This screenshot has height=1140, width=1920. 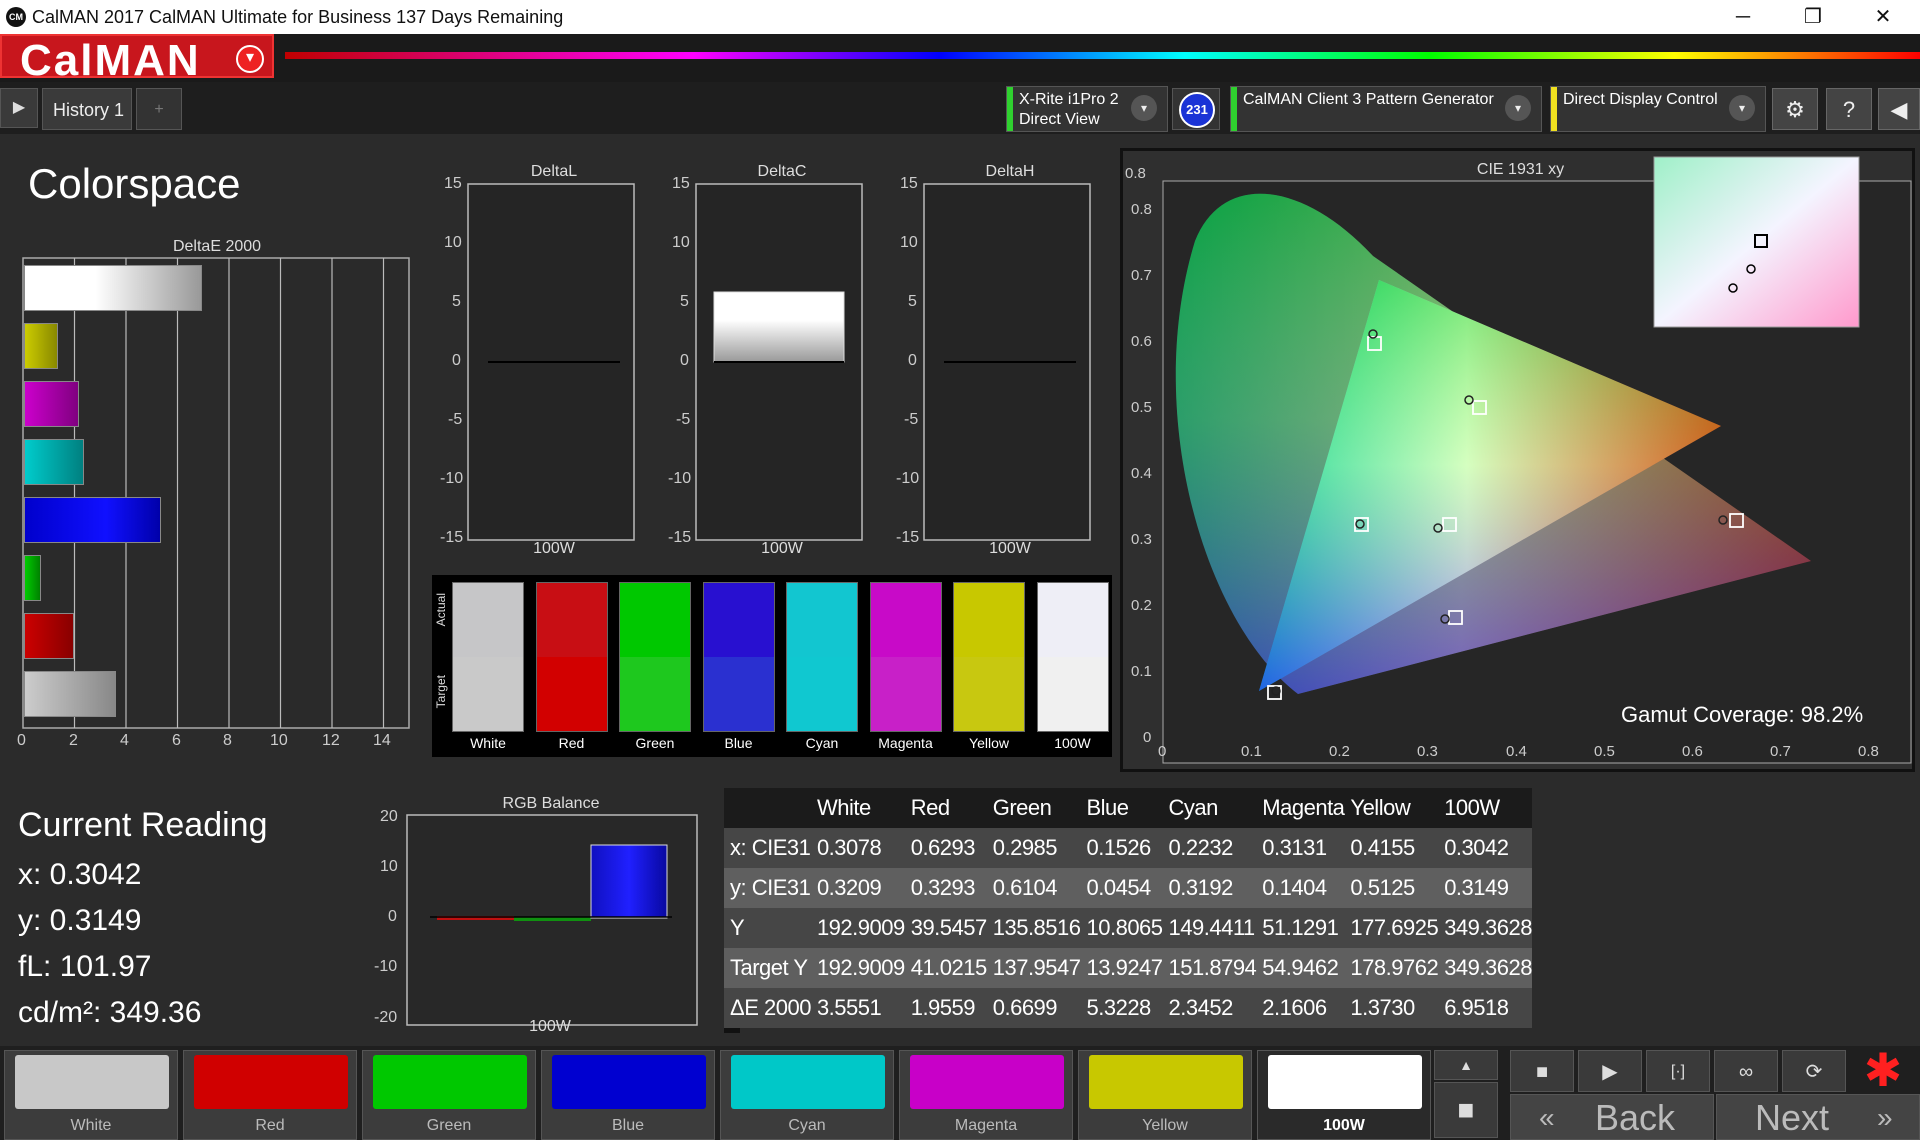 What do you see at coordinates (655, 743) in the screenshot?
I see `swatch-label: Green` at bounding box center [655, 743].